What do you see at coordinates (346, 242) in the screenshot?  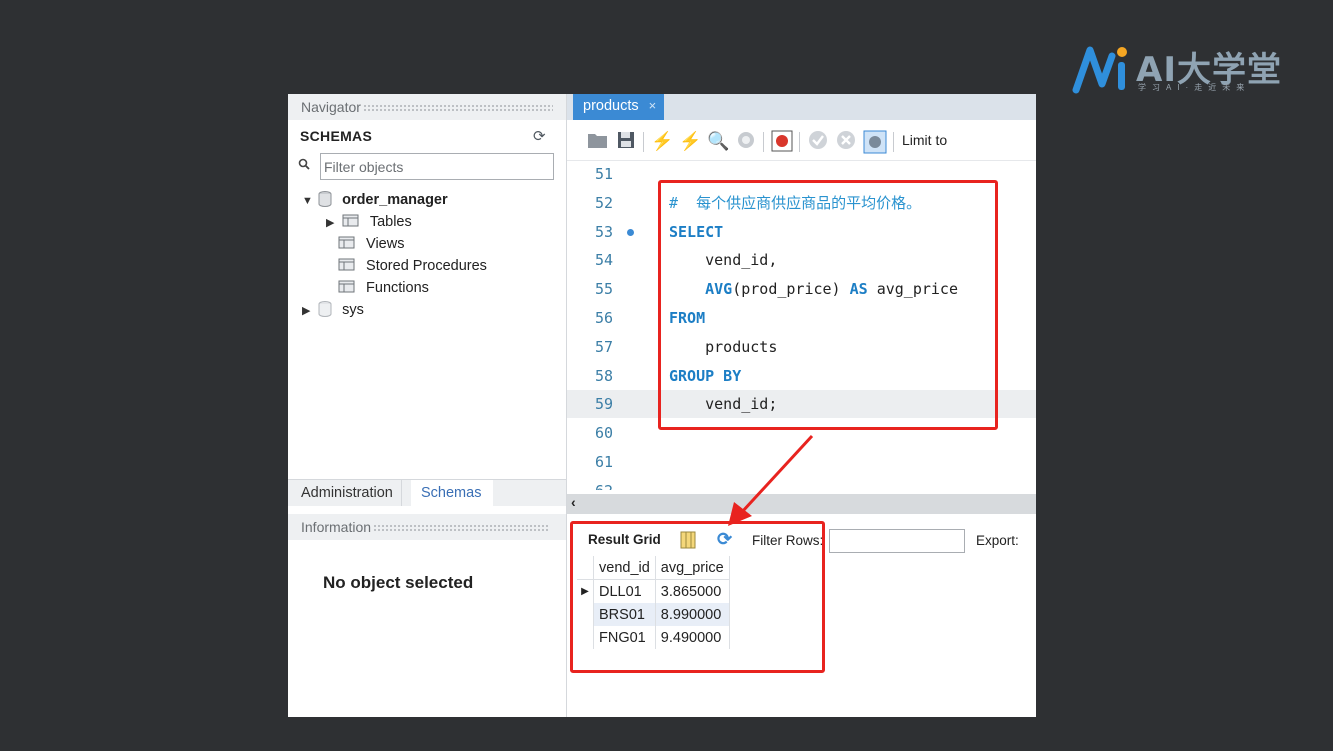 I see `views-folder-icon` at bounding box center [346, 242].